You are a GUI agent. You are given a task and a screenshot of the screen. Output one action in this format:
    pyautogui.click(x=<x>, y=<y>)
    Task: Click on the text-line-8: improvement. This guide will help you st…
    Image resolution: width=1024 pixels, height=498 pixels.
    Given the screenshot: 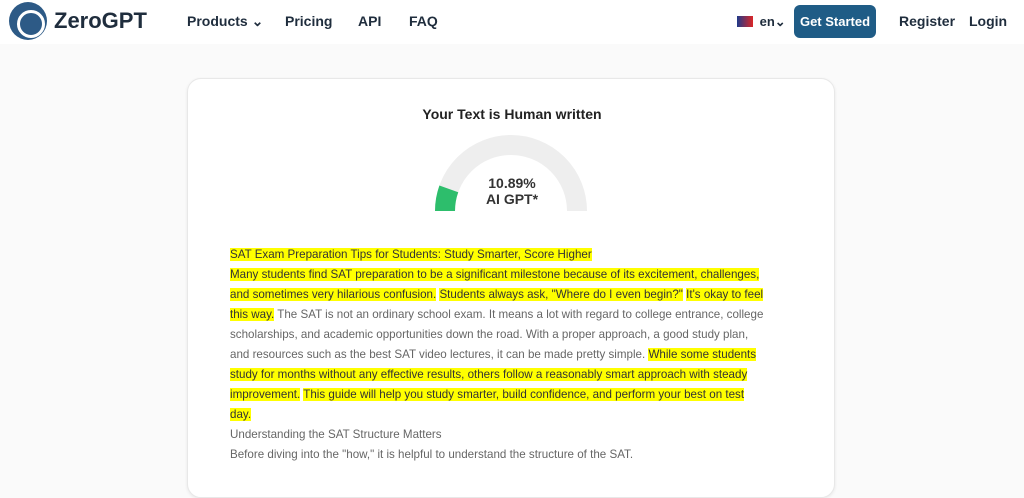 What is the action you would take?
    pyautogui.click(x=510, y=395)
    